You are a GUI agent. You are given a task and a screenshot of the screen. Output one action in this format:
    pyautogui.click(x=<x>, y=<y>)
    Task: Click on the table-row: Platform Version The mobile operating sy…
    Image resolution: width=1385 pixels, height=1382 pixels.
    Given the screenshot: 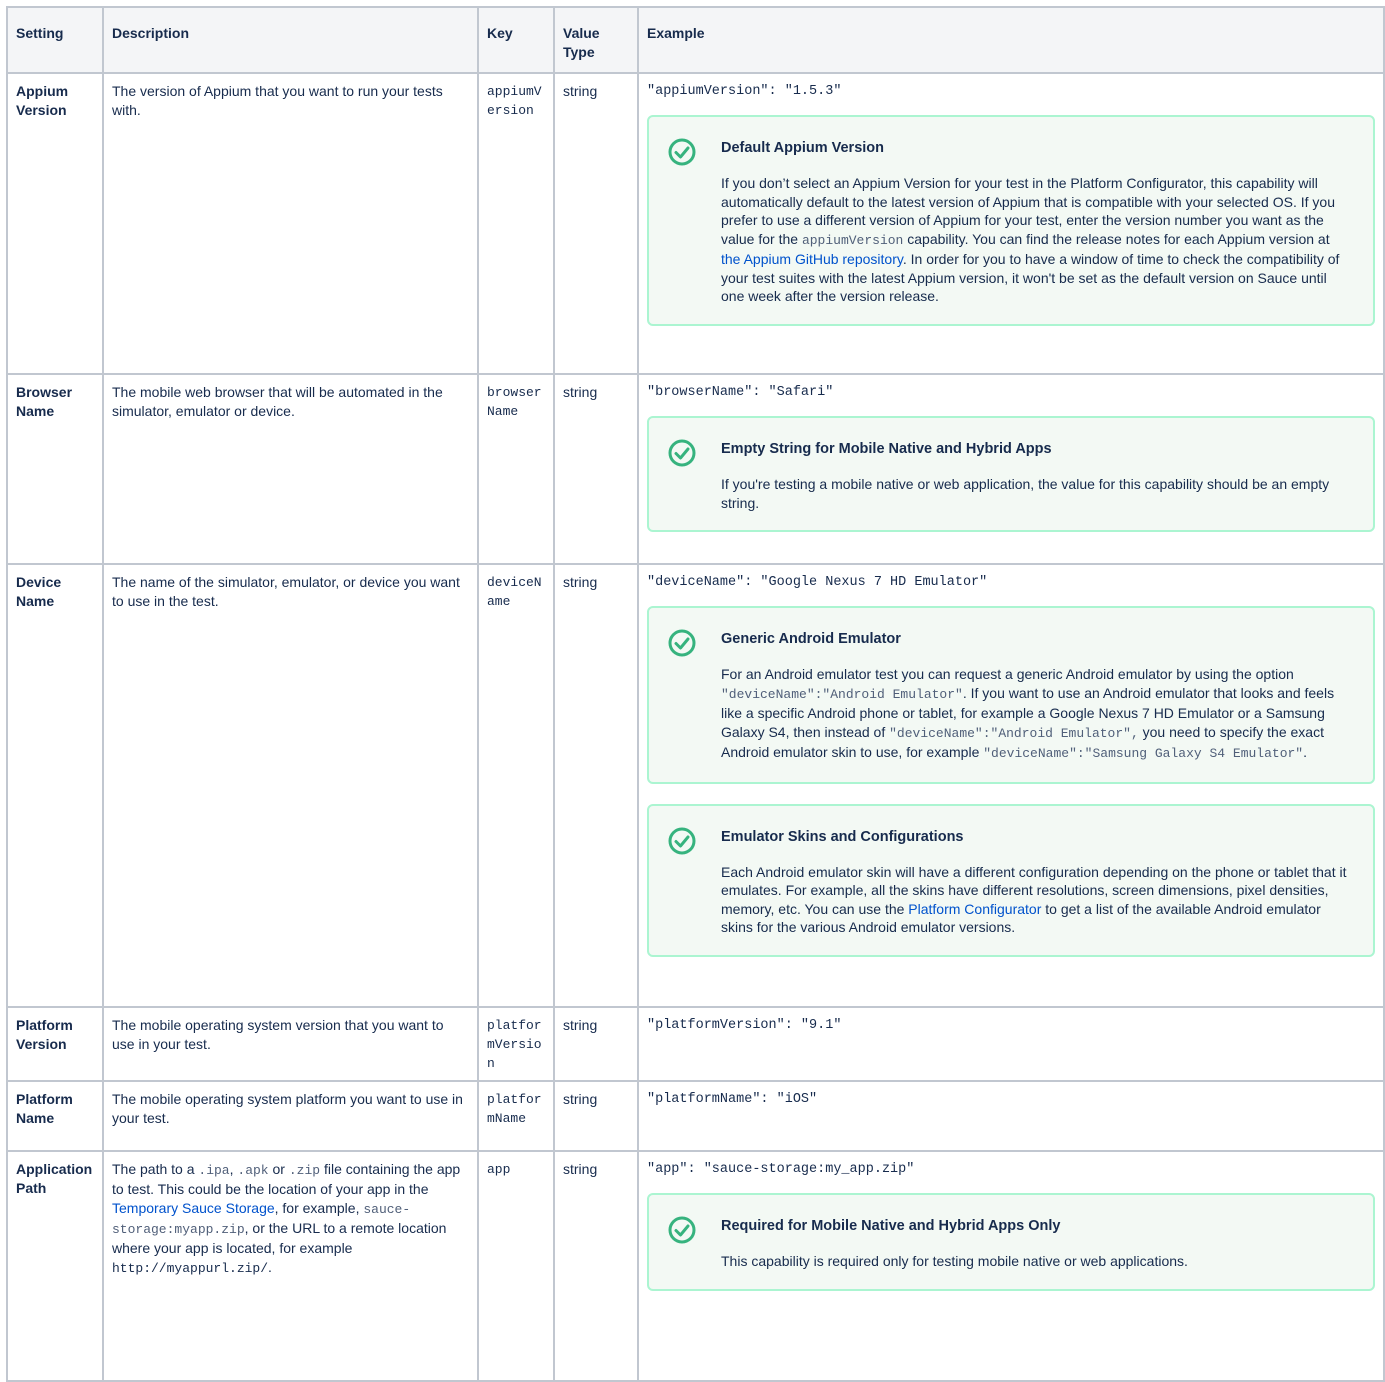 What is the action you would take?
    pyautogui.click(x=695, y=1044)
    